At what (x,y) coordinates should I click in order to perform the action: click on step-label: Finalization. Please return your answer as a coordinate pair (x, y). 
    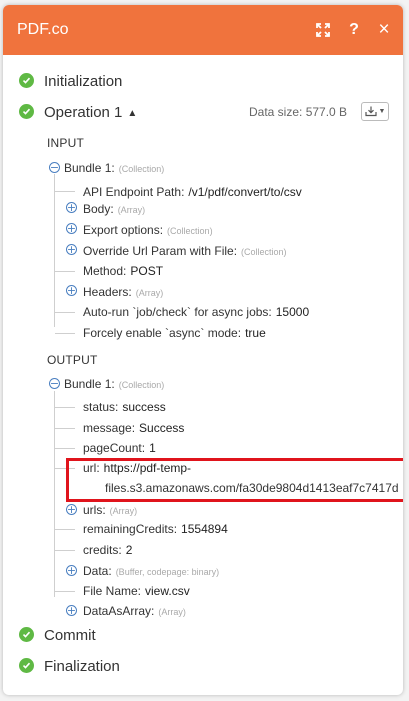
    Looking at the image, I should click on (82, 666).